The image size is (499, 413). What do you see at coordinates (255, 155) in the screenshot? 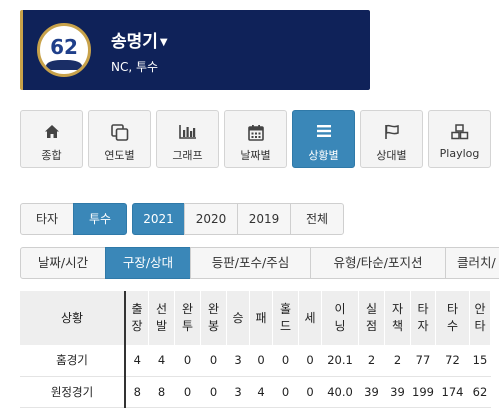
I see `nav-label: 날짜별` at bounding box center [255, 155].